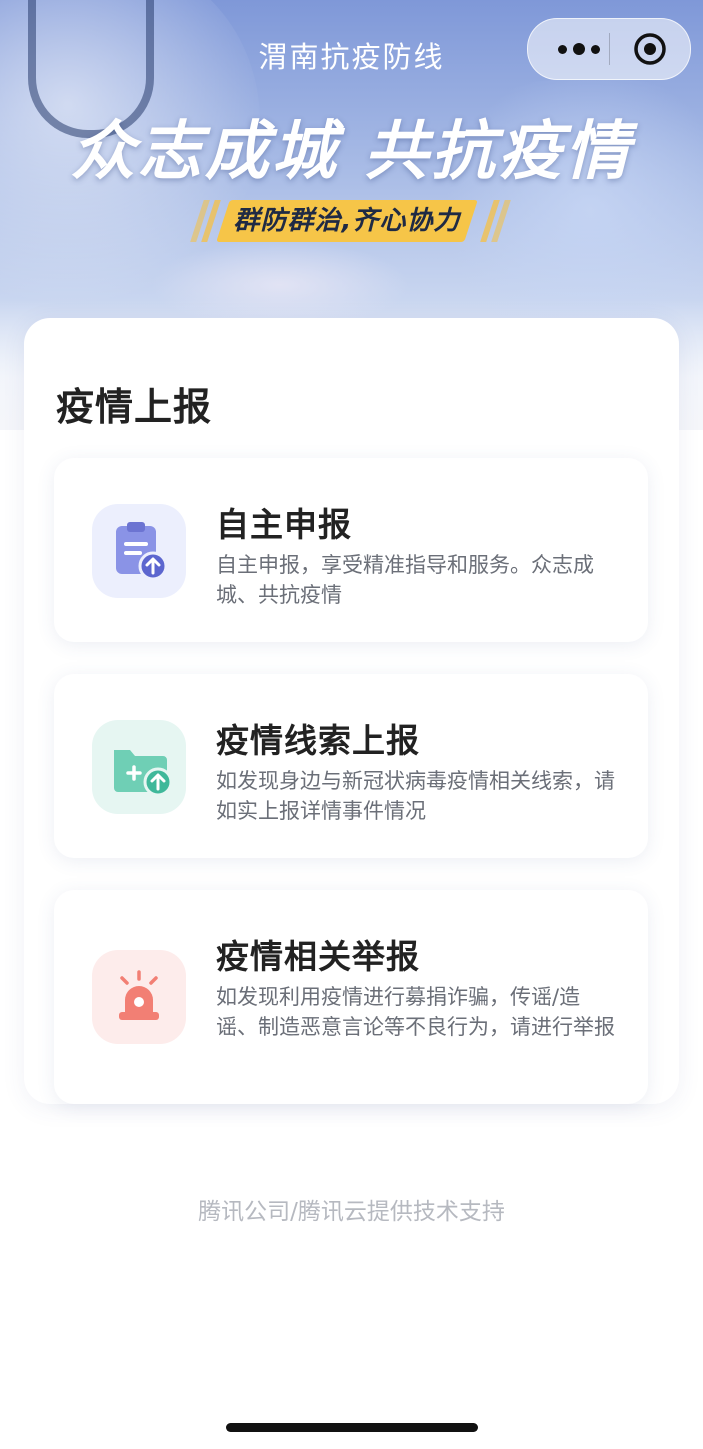 Image resolution: width=703 pixels, height=1449 pixels. I want to click on slogan-ribbon: 群防群治,齐心协力, so click(352, 221).